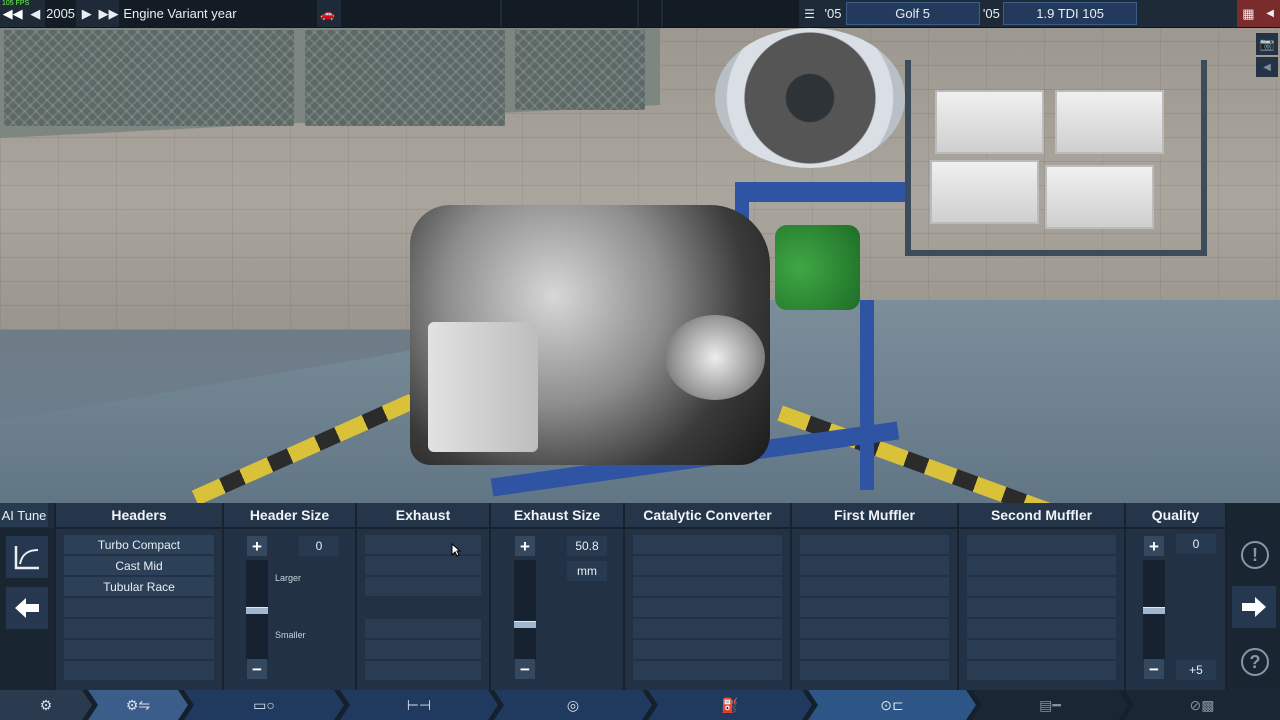 The image size is (1280, 720). I want to click on crank-icon: ⚙⇋, so click(138, 704).